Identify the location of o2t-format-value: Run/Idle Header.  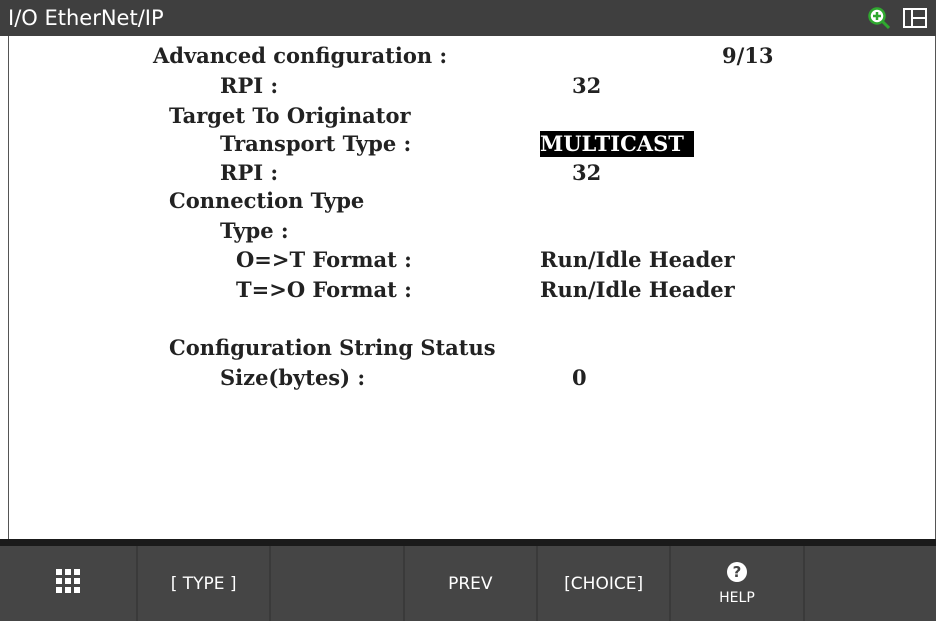
(637, 260).